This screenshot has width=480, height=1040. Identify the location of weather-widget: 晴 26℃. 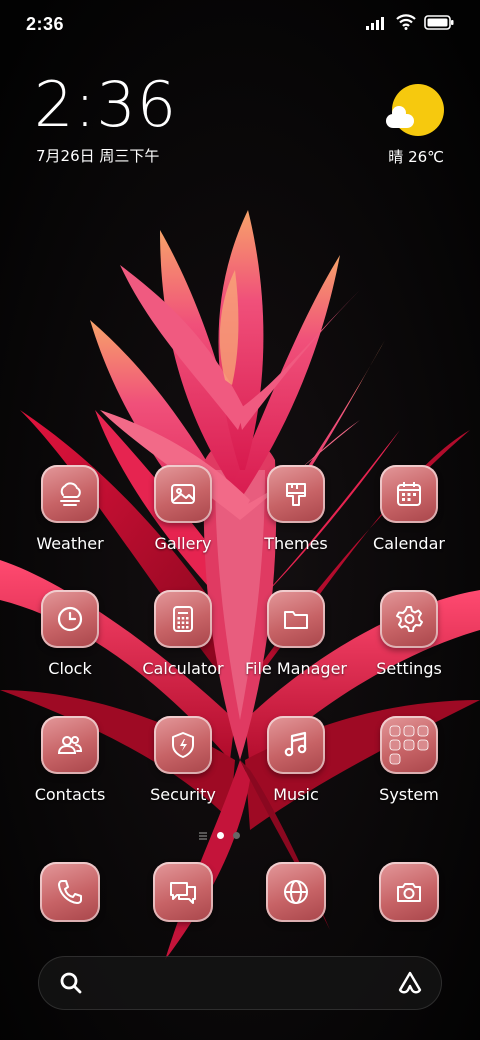
(409, 125).